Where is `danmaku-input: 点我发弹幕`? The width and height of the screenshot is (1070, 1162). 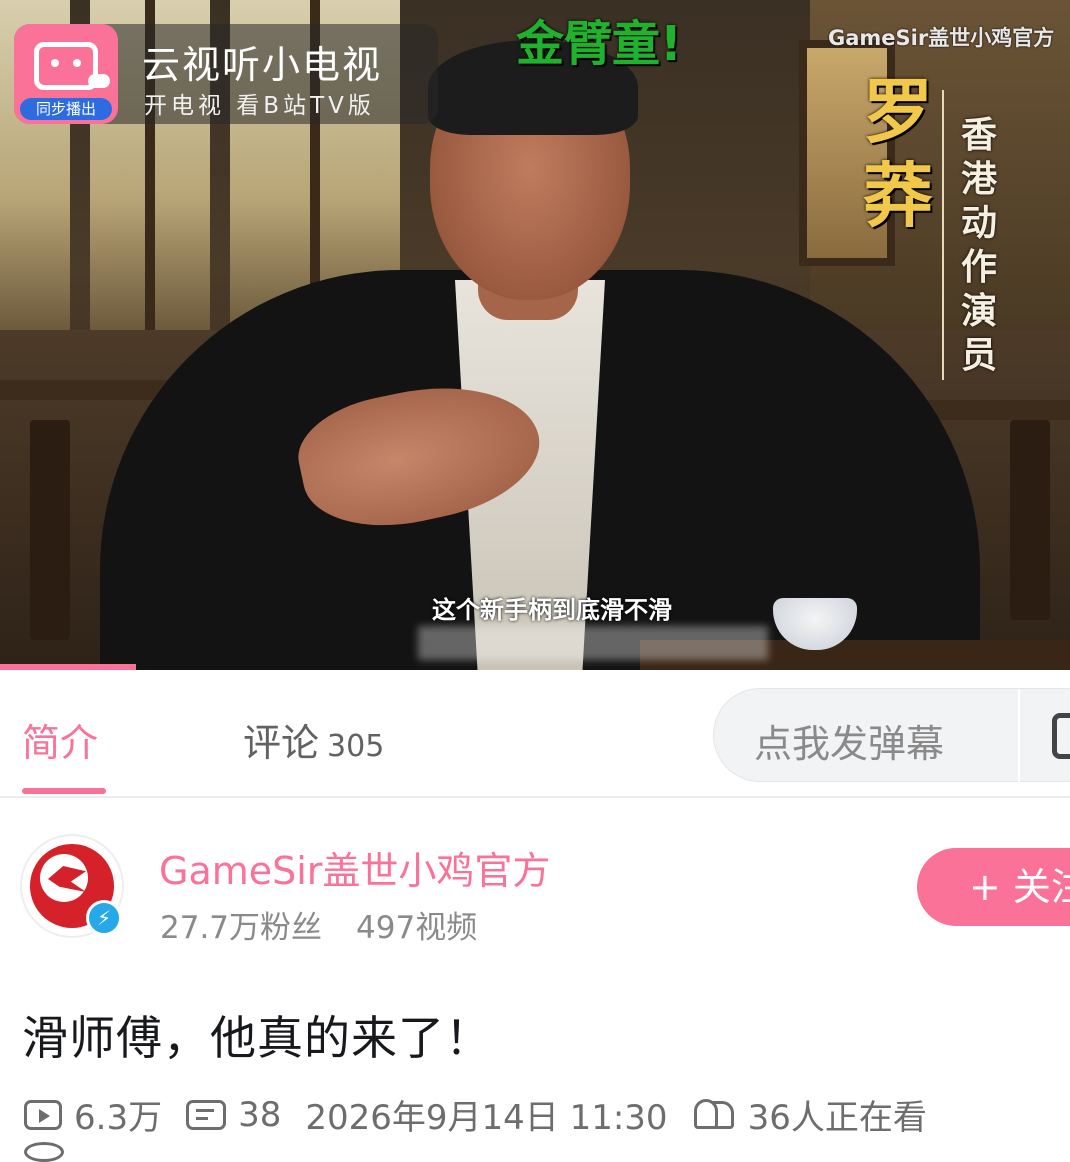
danmaku-input: 点我发弹幕 is located at coordinates (891, 735).